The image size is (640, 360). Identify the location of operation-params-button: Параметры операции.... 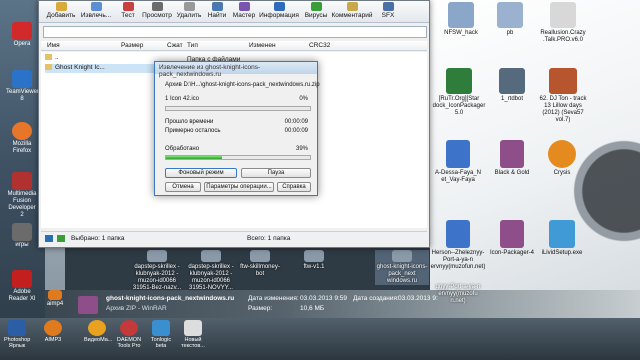
(239, 187).